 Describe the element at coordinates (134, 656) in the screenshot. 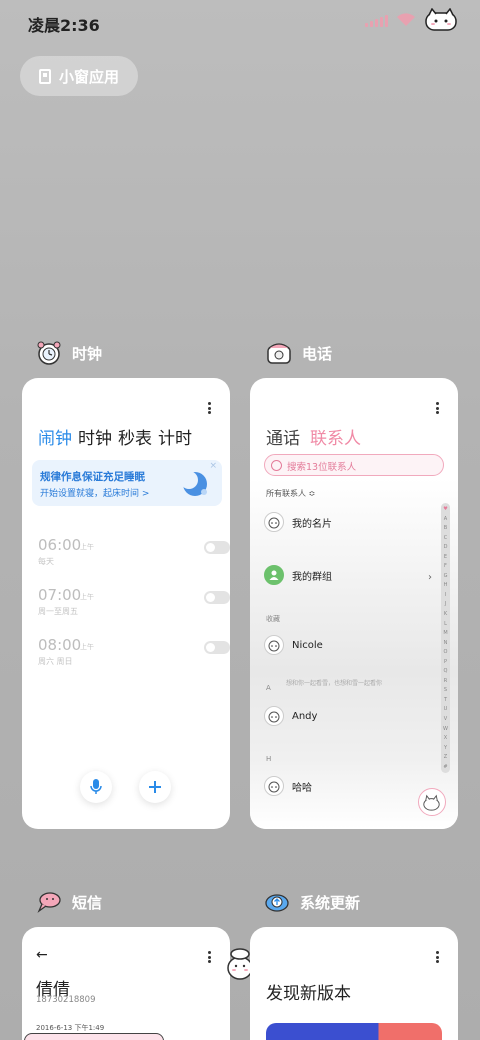

I see `alarm-item: 08:00 上午 周六 周日` at that location.